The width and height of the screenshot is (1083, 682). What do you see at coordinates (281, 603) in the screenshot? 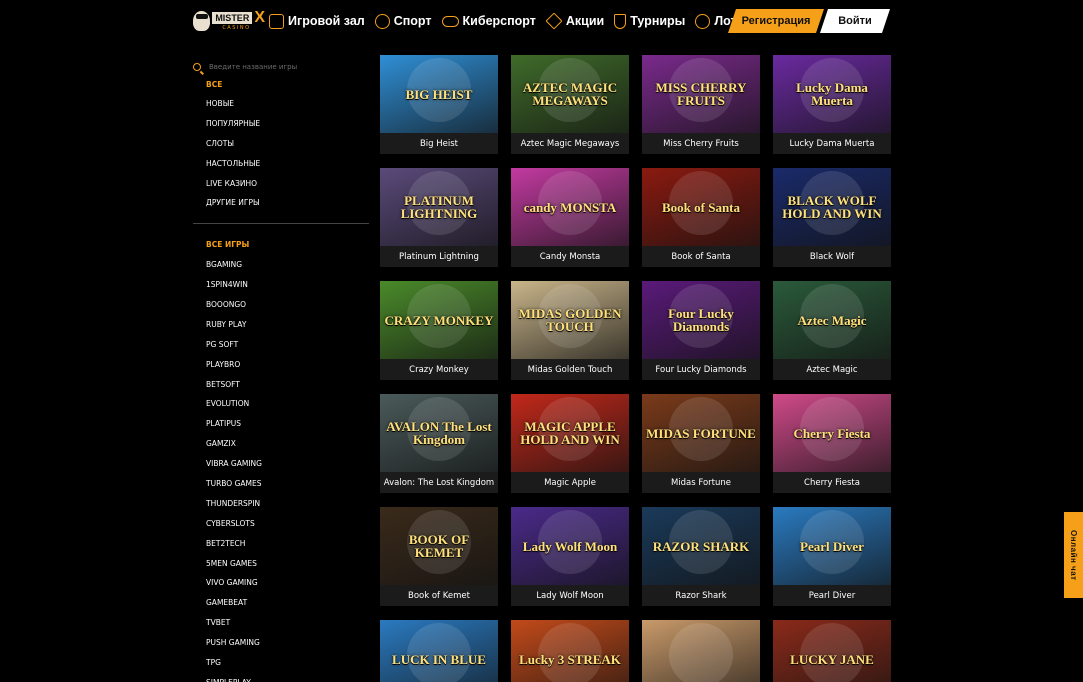
I see `provider-item: GAMEBEAT` at bounding box center [281, 603].